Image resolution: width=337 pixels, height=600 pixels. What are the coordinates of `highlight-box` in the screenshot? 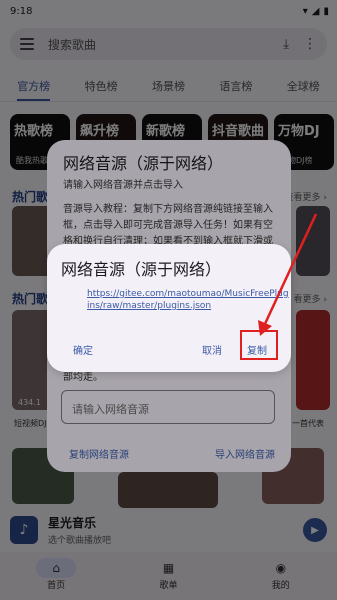 It's located at (259, 345).